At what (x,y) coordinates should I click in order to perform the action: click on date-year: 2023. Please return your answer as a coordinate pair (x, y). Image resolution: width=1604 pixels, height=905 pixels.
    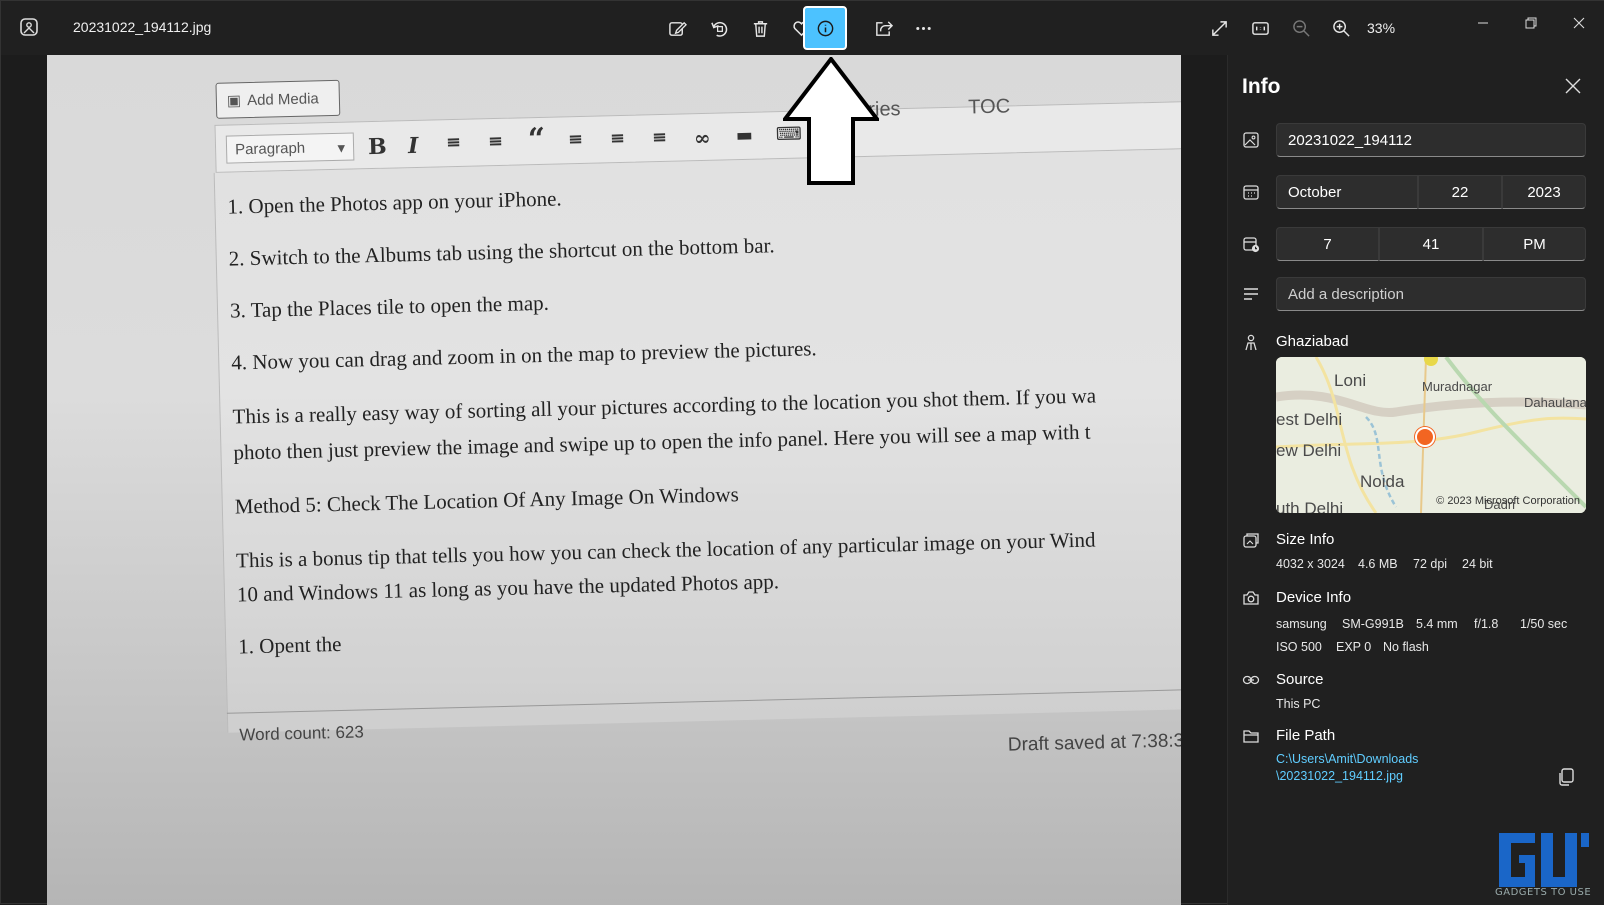
    Looking at the image, I should click on (1544, 192).